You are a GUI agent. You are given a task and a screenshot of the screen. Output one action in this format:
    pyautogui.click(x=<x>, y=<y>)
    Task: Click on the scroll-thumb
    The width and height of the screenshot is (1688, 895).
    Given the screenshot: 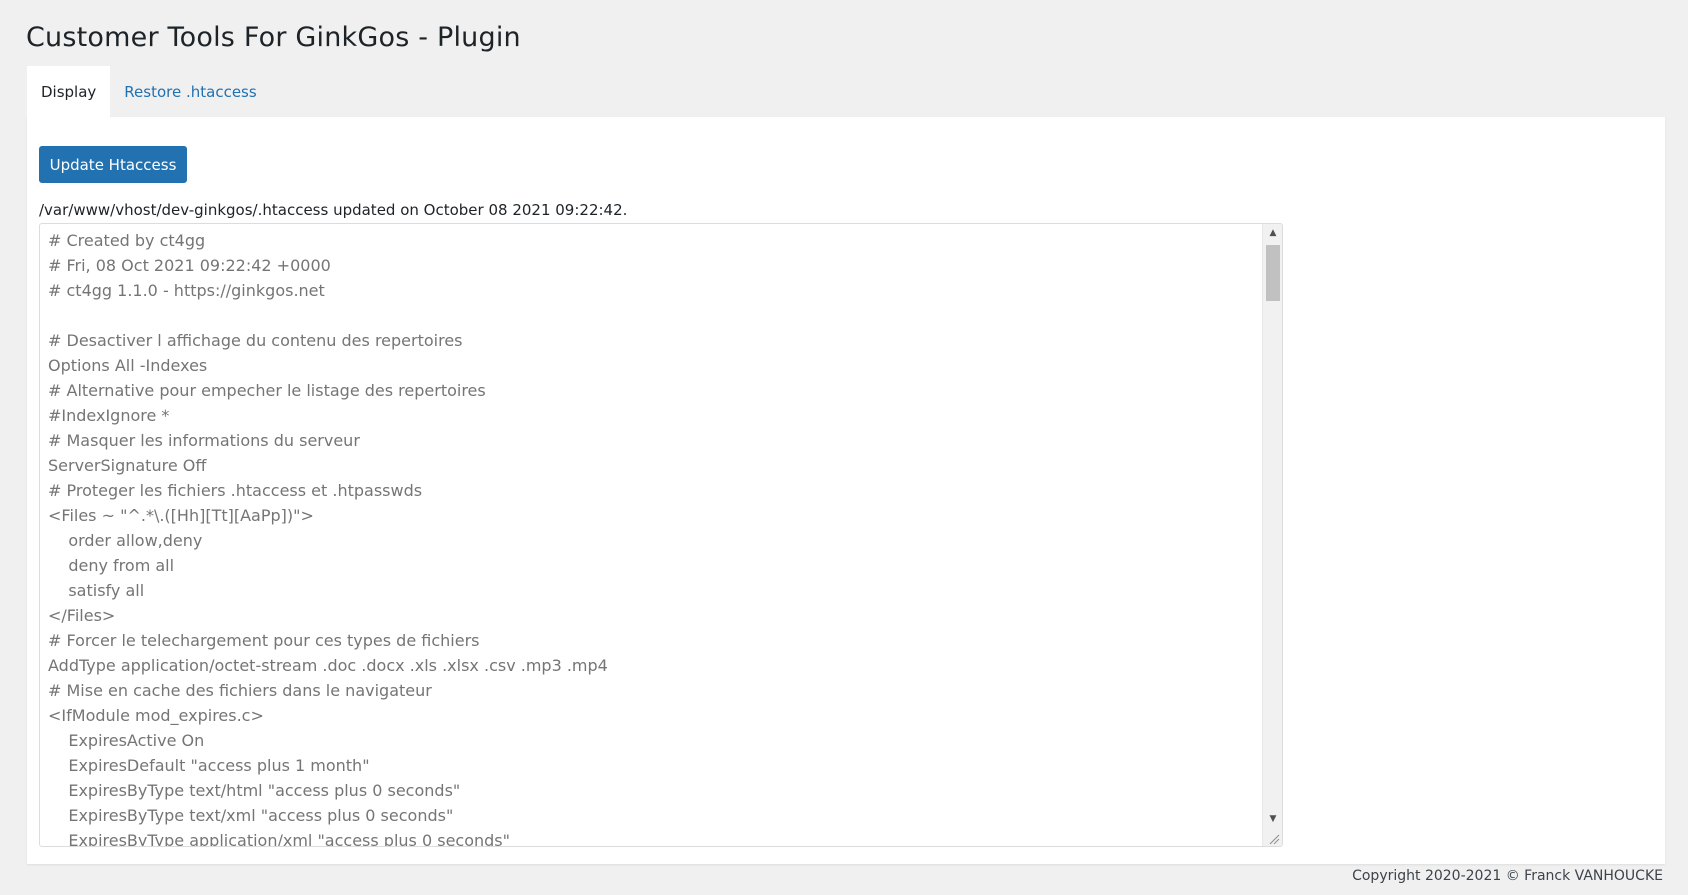 What is the action you would take?
    pyautogui.click(x=1273, y=273)
    